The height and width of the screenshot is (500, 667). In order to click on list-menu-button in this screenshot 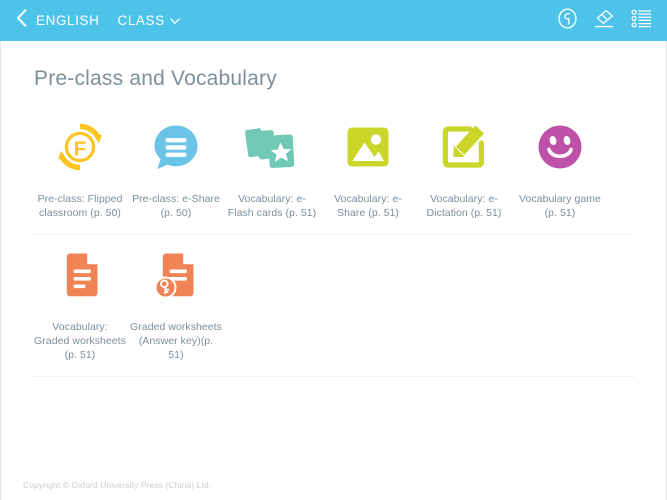, I will do `click(641, 21)`.